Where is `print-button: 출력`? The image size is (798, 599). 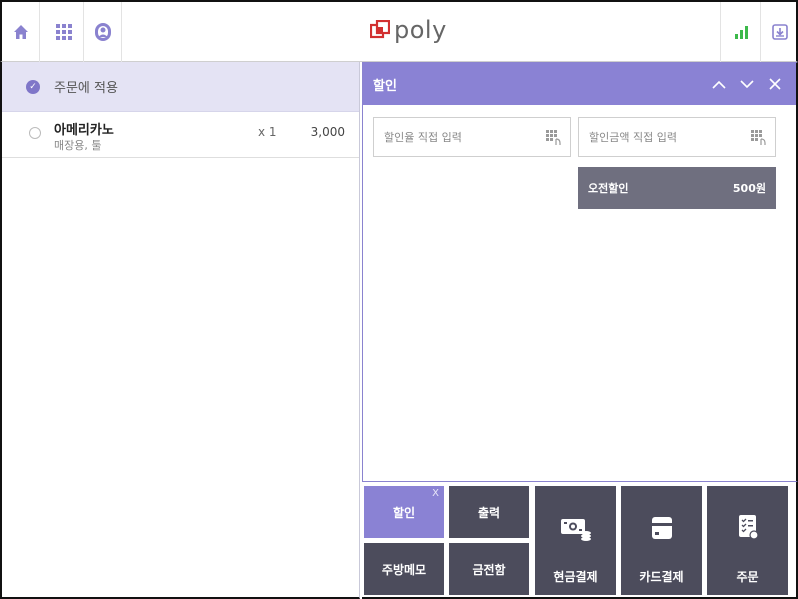 print-button: 출력 is located at coordinates (489, 512).